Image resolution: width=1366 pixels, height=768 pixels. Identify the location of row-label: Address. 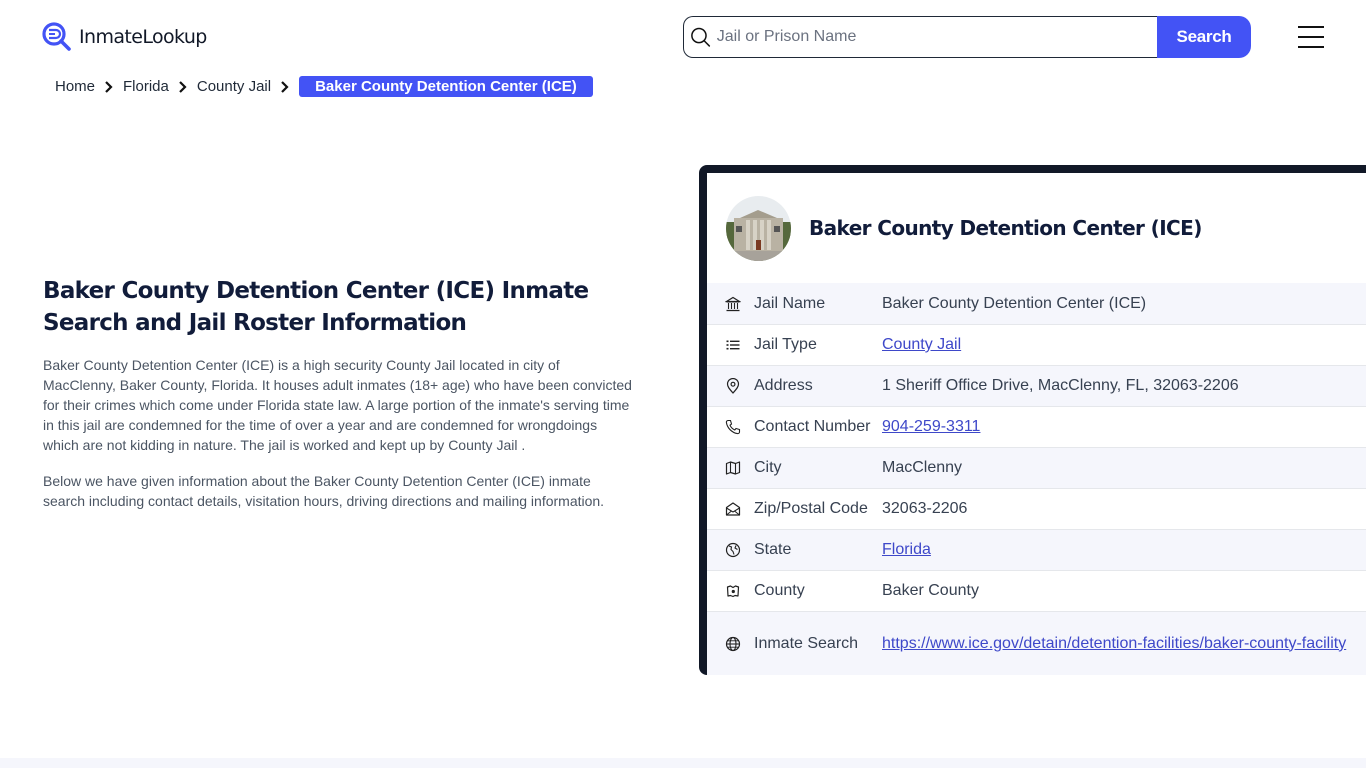
(783, 385).